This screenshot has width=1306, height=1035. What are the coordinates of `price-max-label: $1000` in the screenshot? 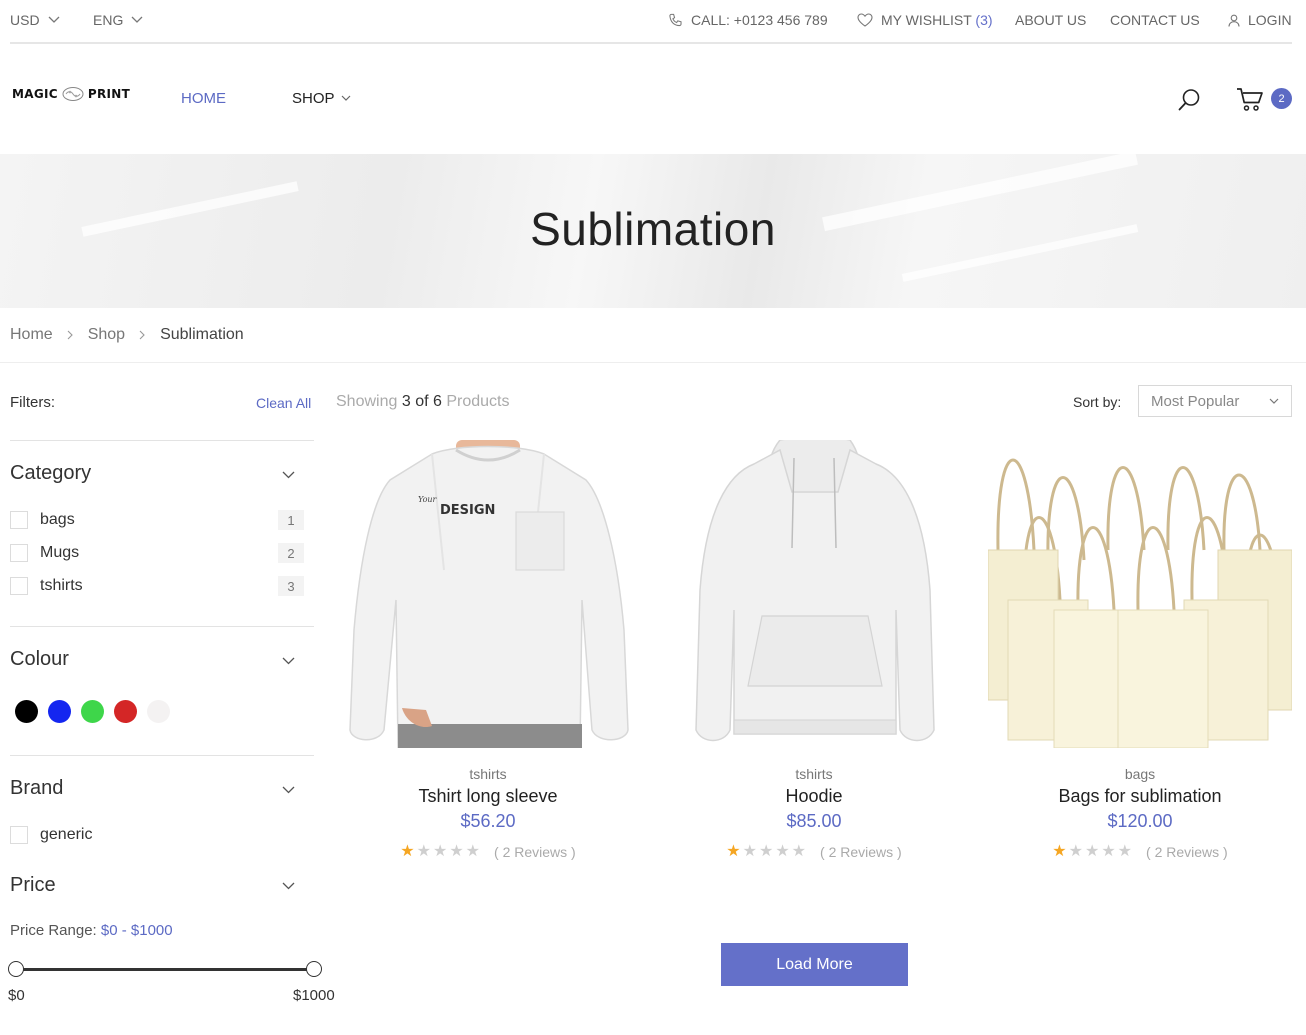 It's located at (314, 995).